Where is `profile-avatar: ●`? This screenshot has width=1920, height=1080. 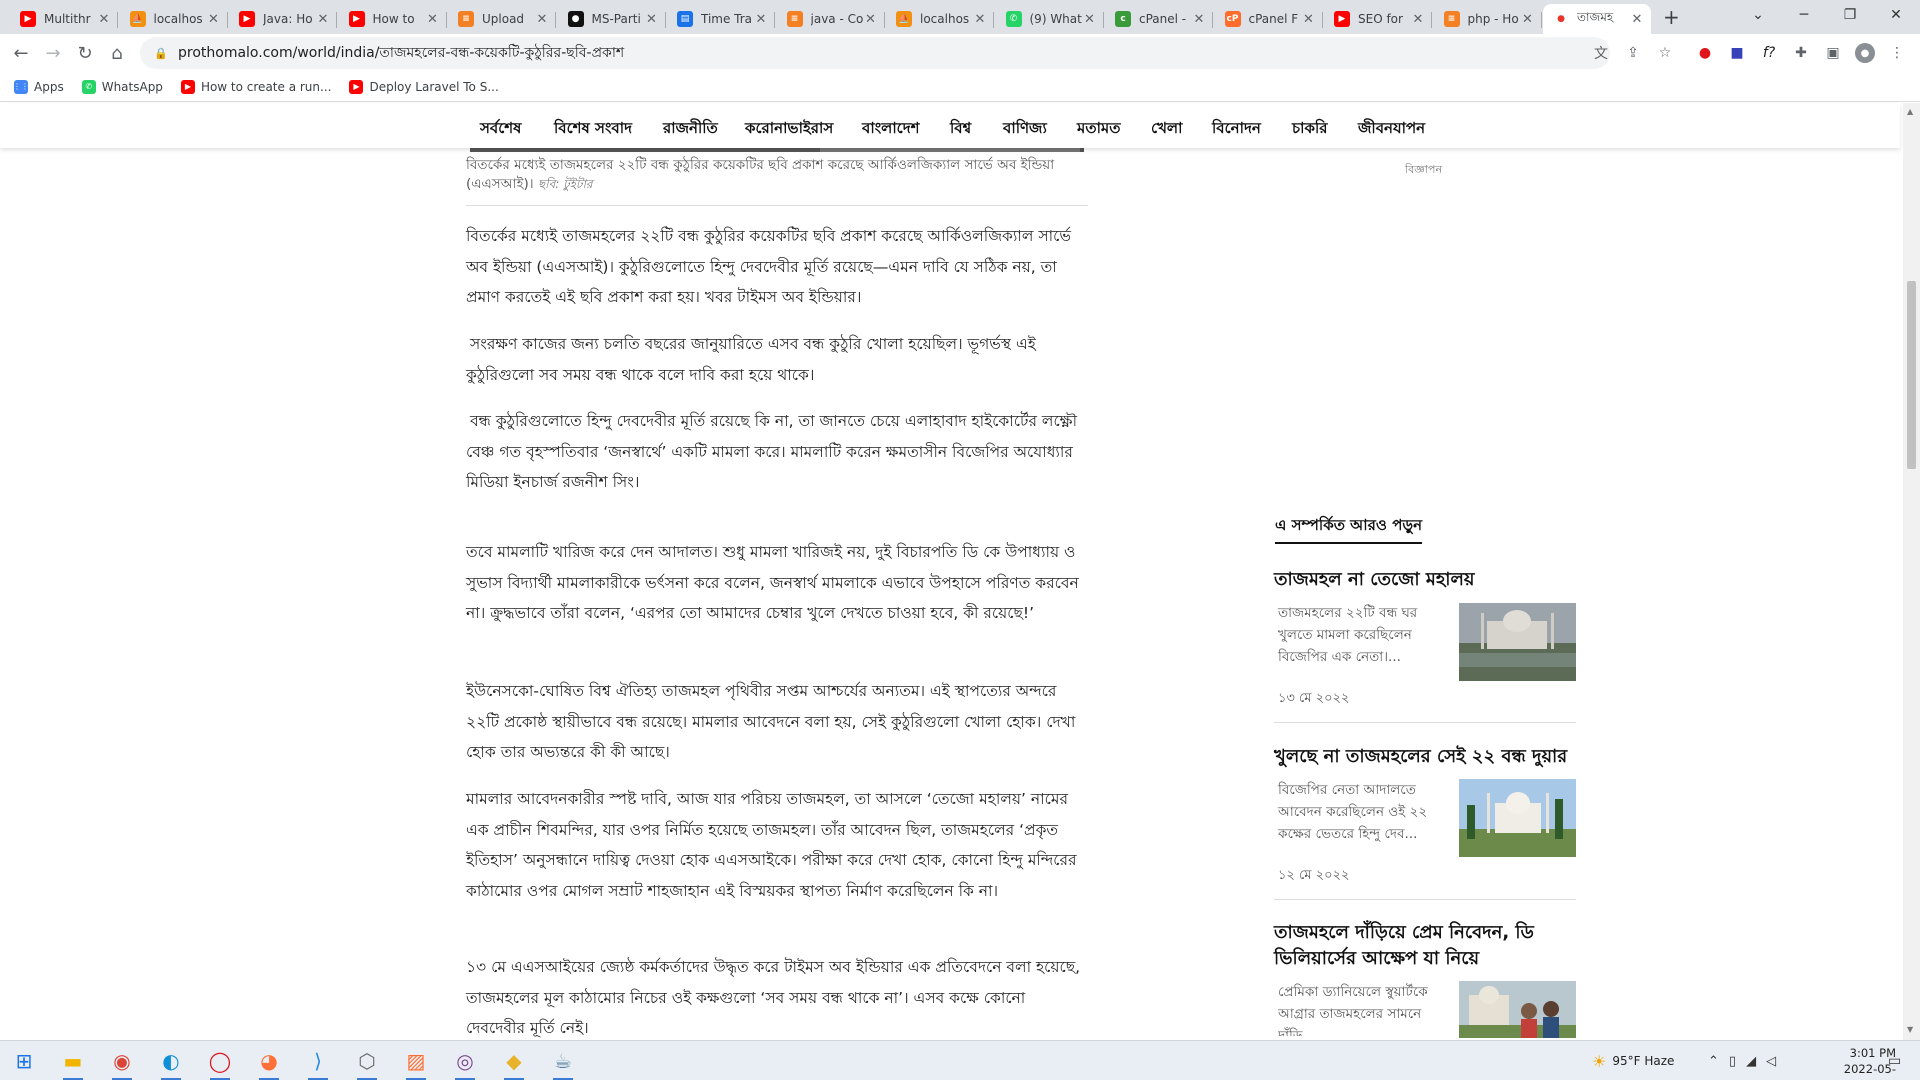 profile-avatar: ● is located at coordinates (1865, 53).